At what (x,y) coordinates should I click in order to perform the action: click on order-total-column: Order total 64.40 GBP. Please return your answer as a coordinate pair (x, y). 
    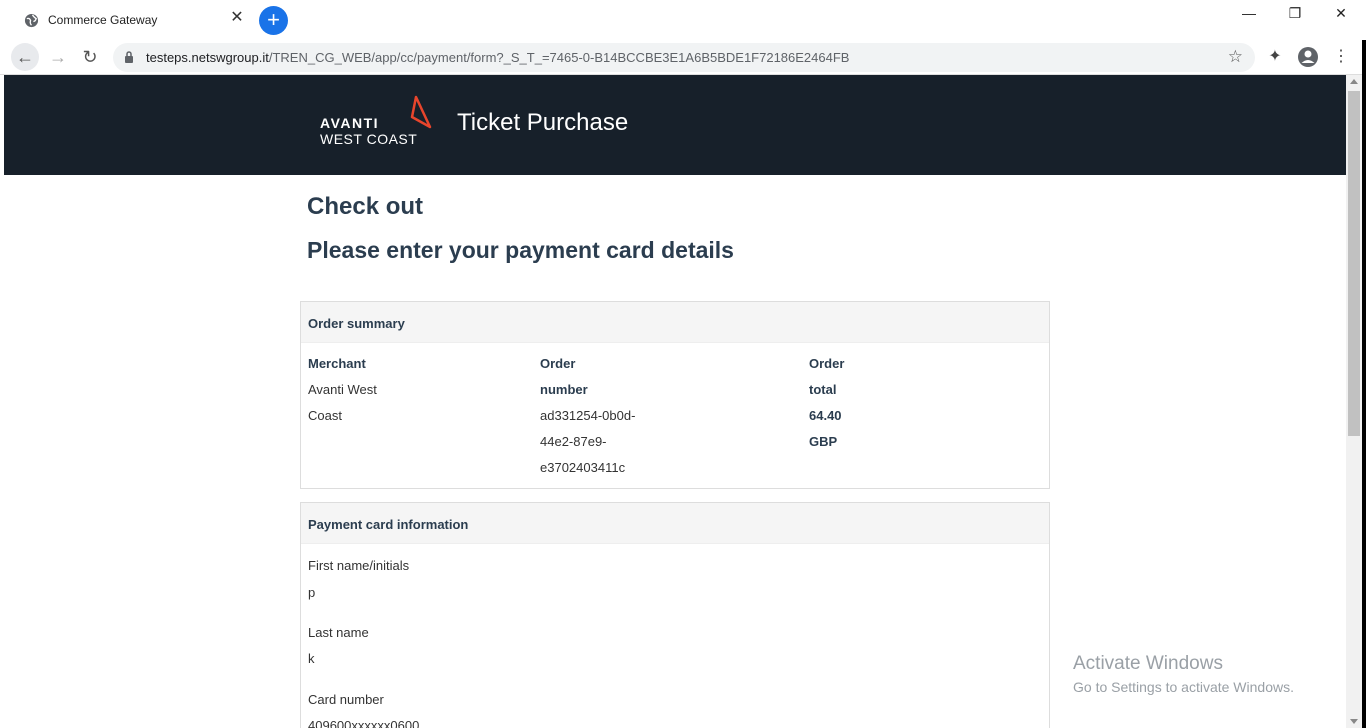
    Looking at the image, I should click on (826, 403).